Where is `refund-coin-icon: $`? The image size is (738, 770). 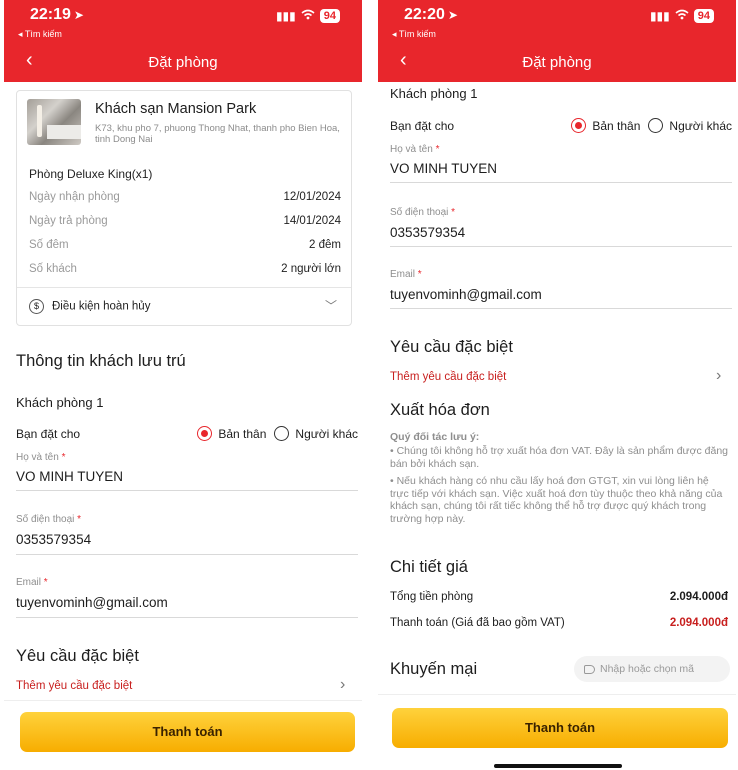
refund-coin-icon: $ is located at coordinates (36, 306).